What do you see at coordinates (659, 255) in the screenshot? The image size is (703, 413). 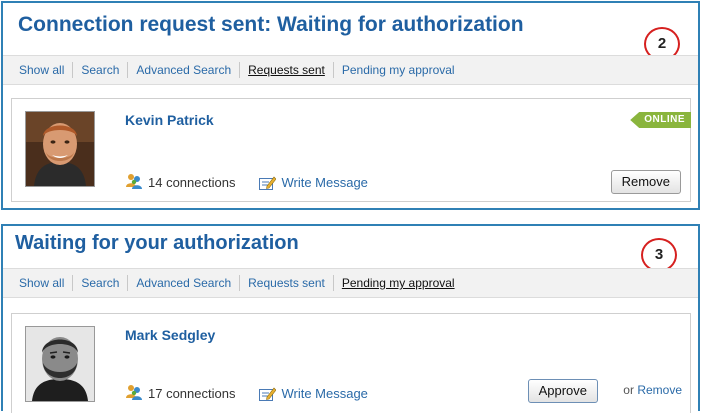 I see `step-number-badge: 3` at bounding box center [659, 255].